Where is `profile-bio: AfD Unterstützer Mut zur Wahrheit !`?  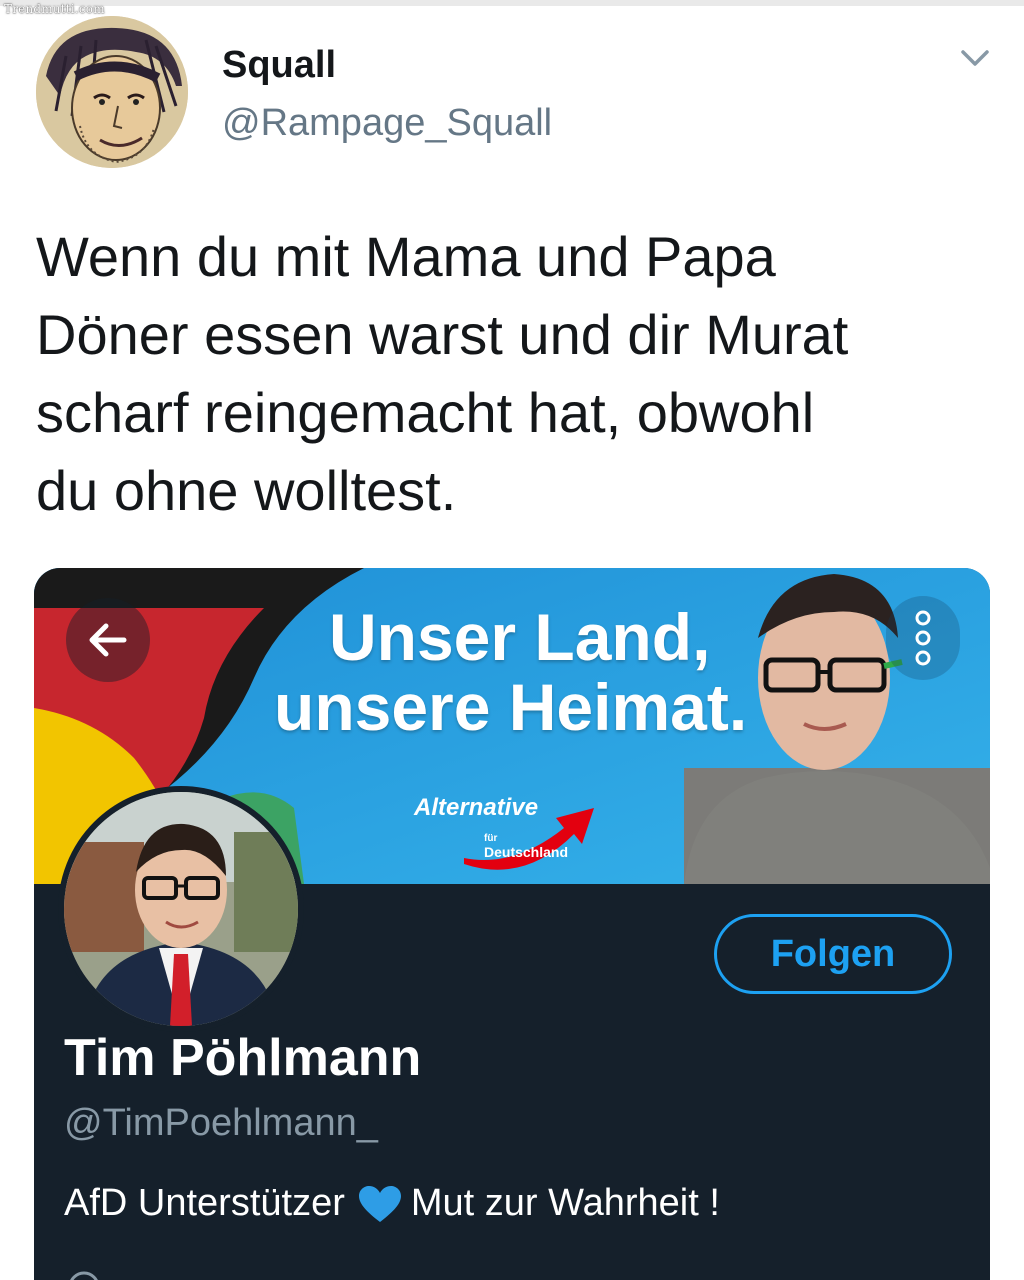 profile-bio: AfD Unterstützer Mut zur Wahrheit ! is located at coordinates (392, 1203).